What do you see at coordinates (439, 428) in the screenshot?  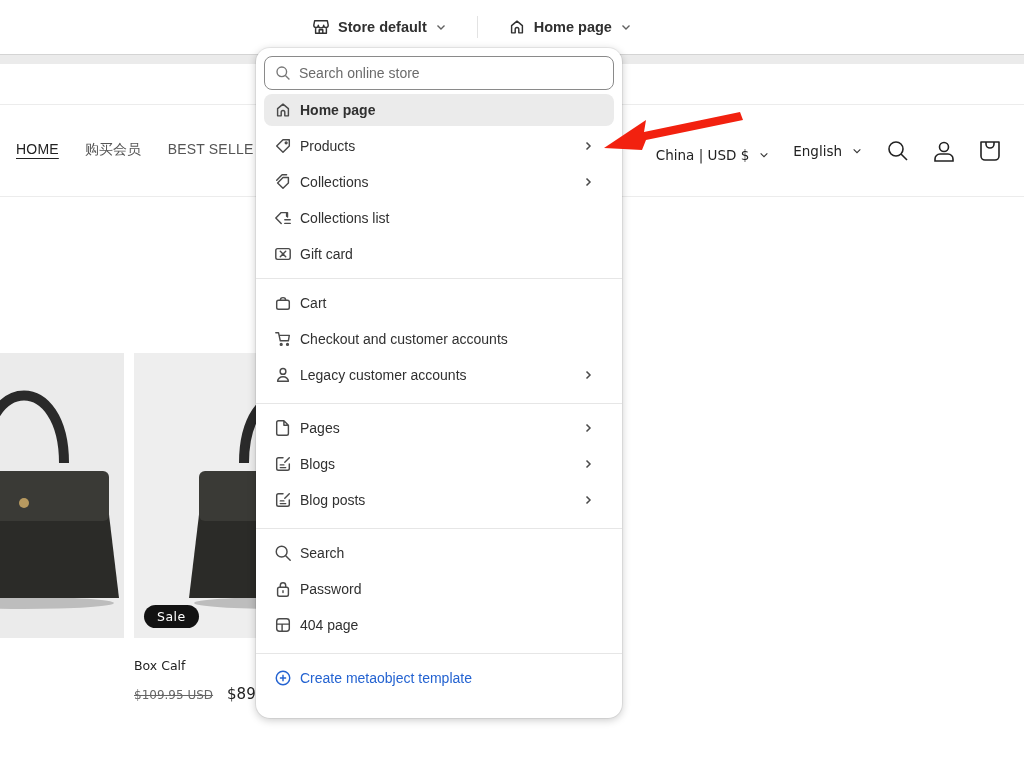 I see `menu-item: Pages` at bounding box center [439, 428].